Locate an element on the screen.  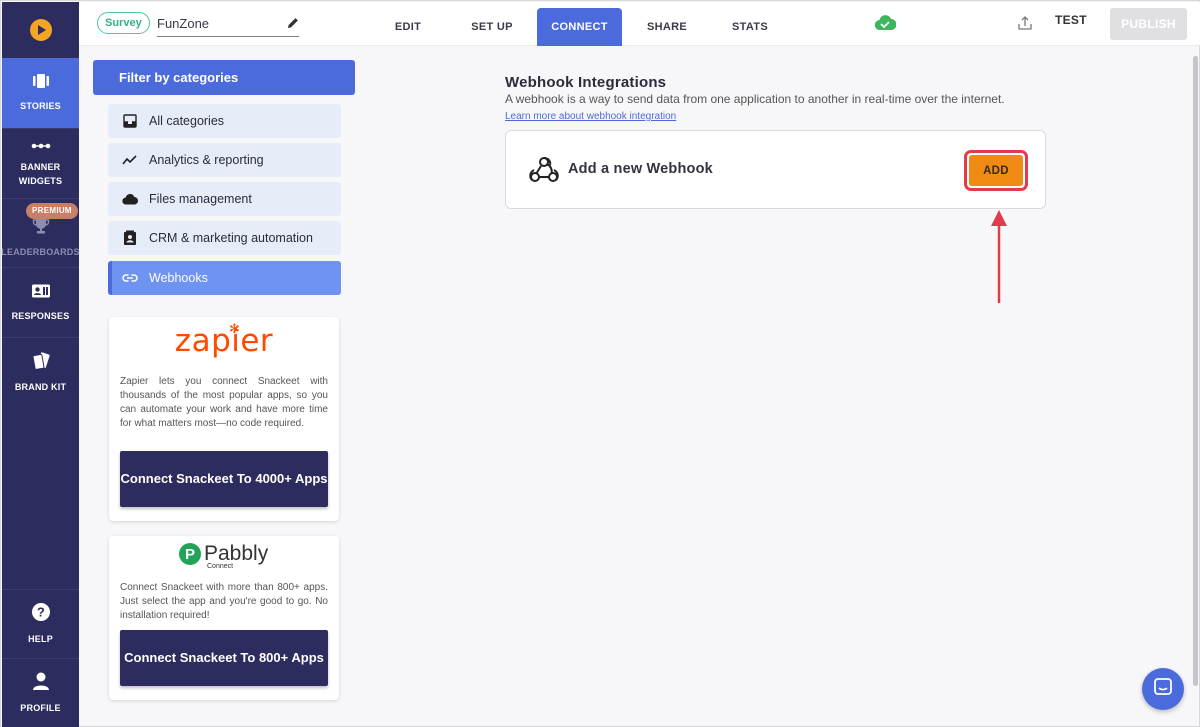
category-label: Analytics & reporting is located at coordinates (206, 160).